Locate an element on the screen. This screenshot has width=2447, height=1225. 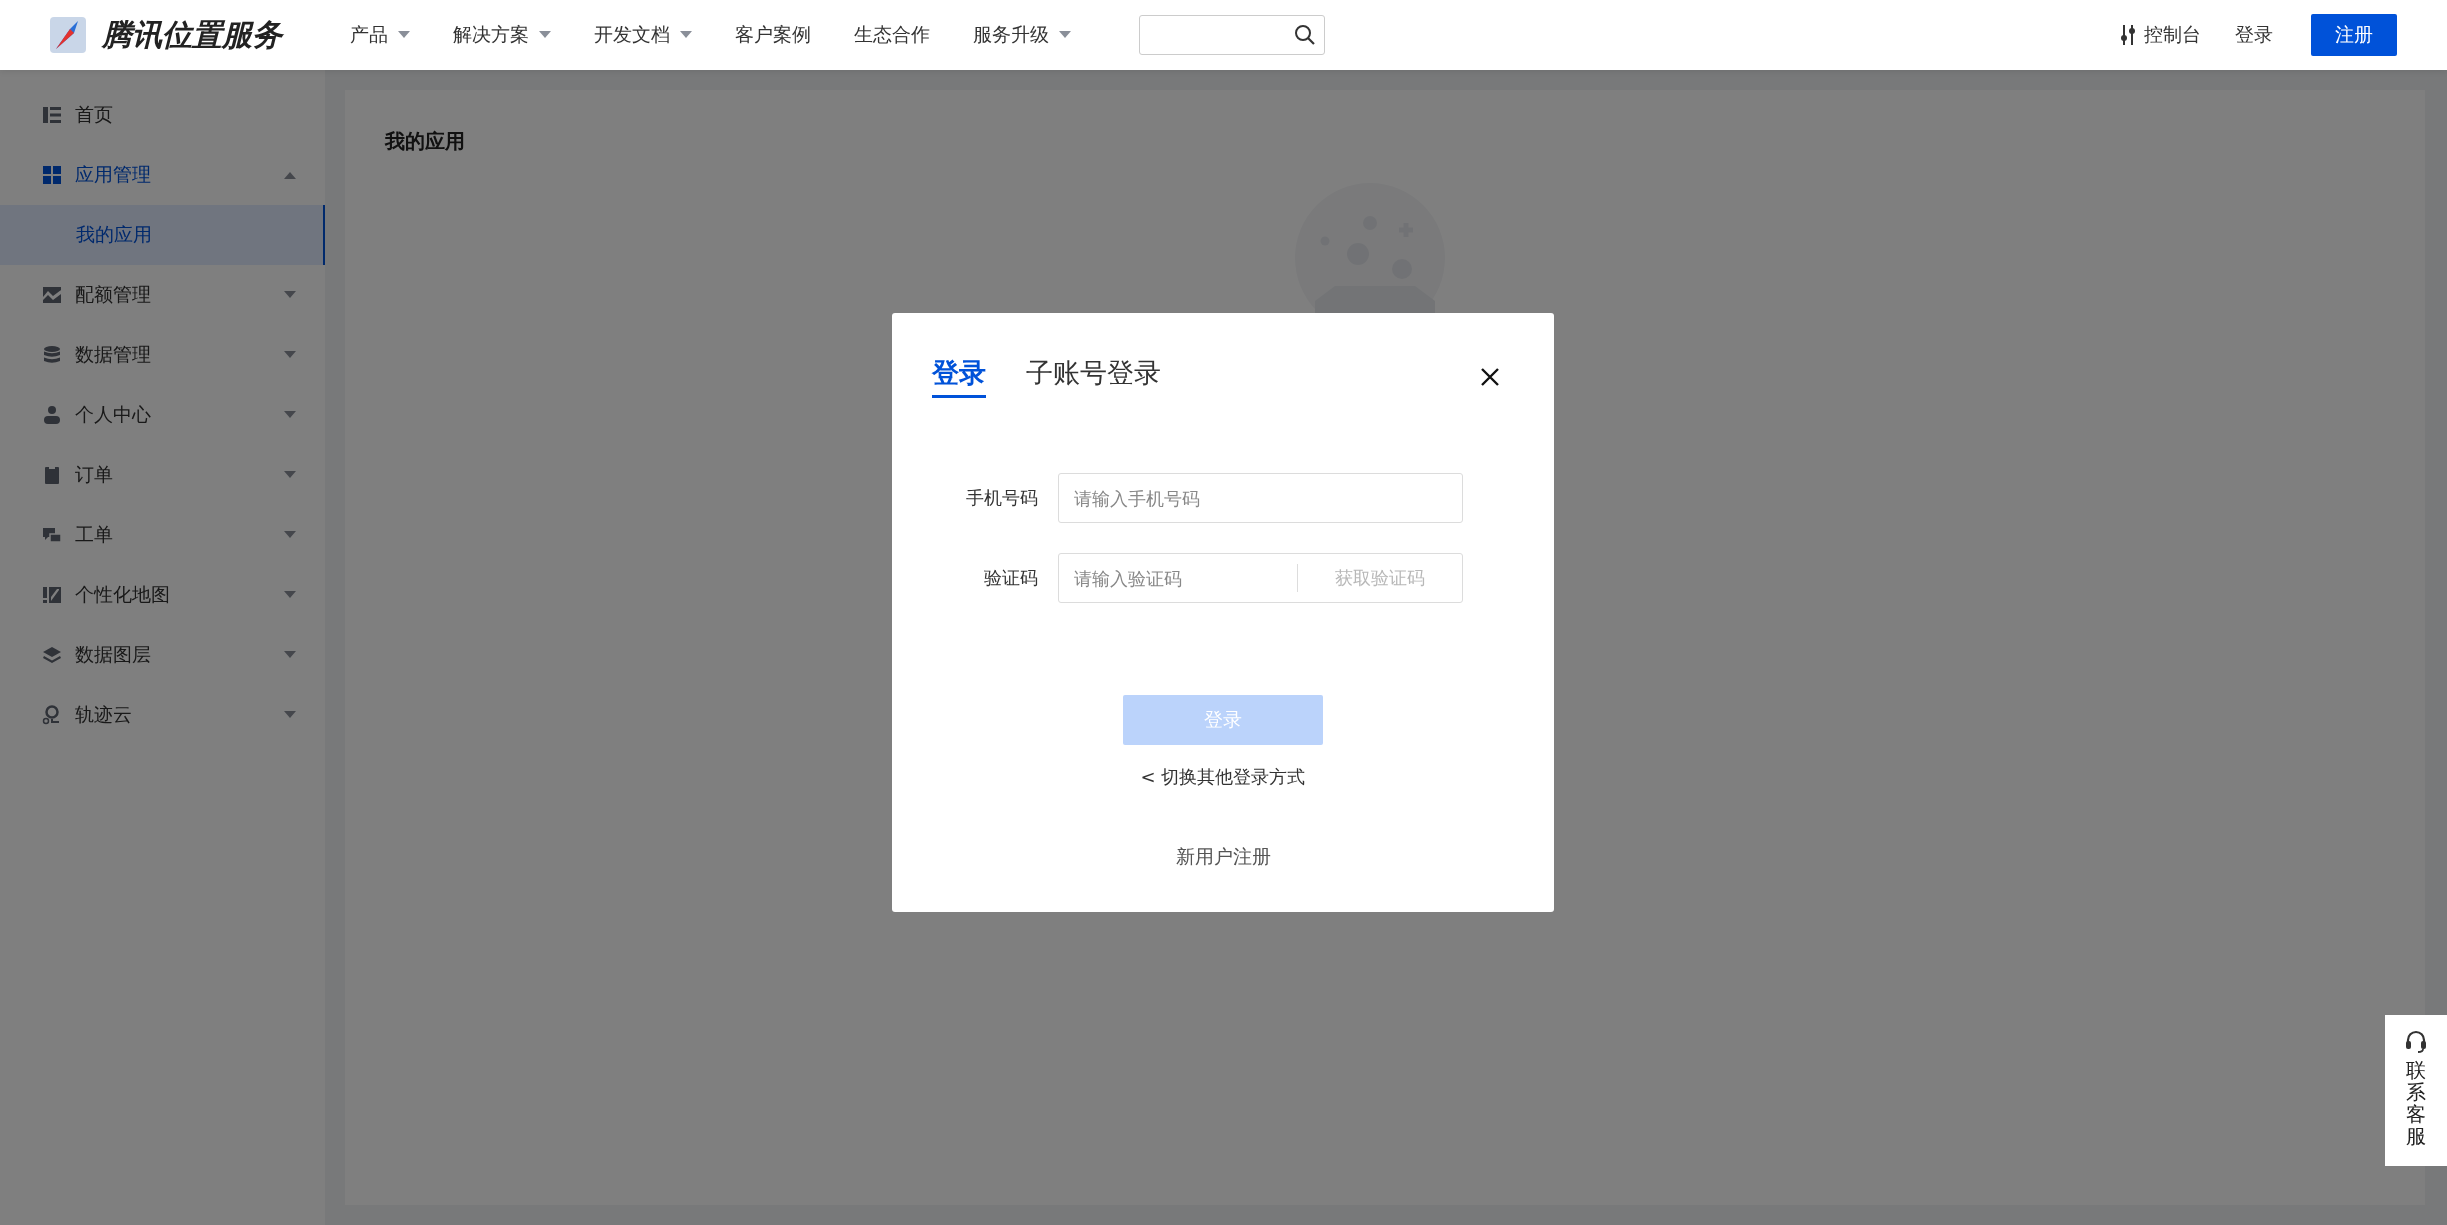
sidebar-item: 首页 is located at coordinates (162, 115).